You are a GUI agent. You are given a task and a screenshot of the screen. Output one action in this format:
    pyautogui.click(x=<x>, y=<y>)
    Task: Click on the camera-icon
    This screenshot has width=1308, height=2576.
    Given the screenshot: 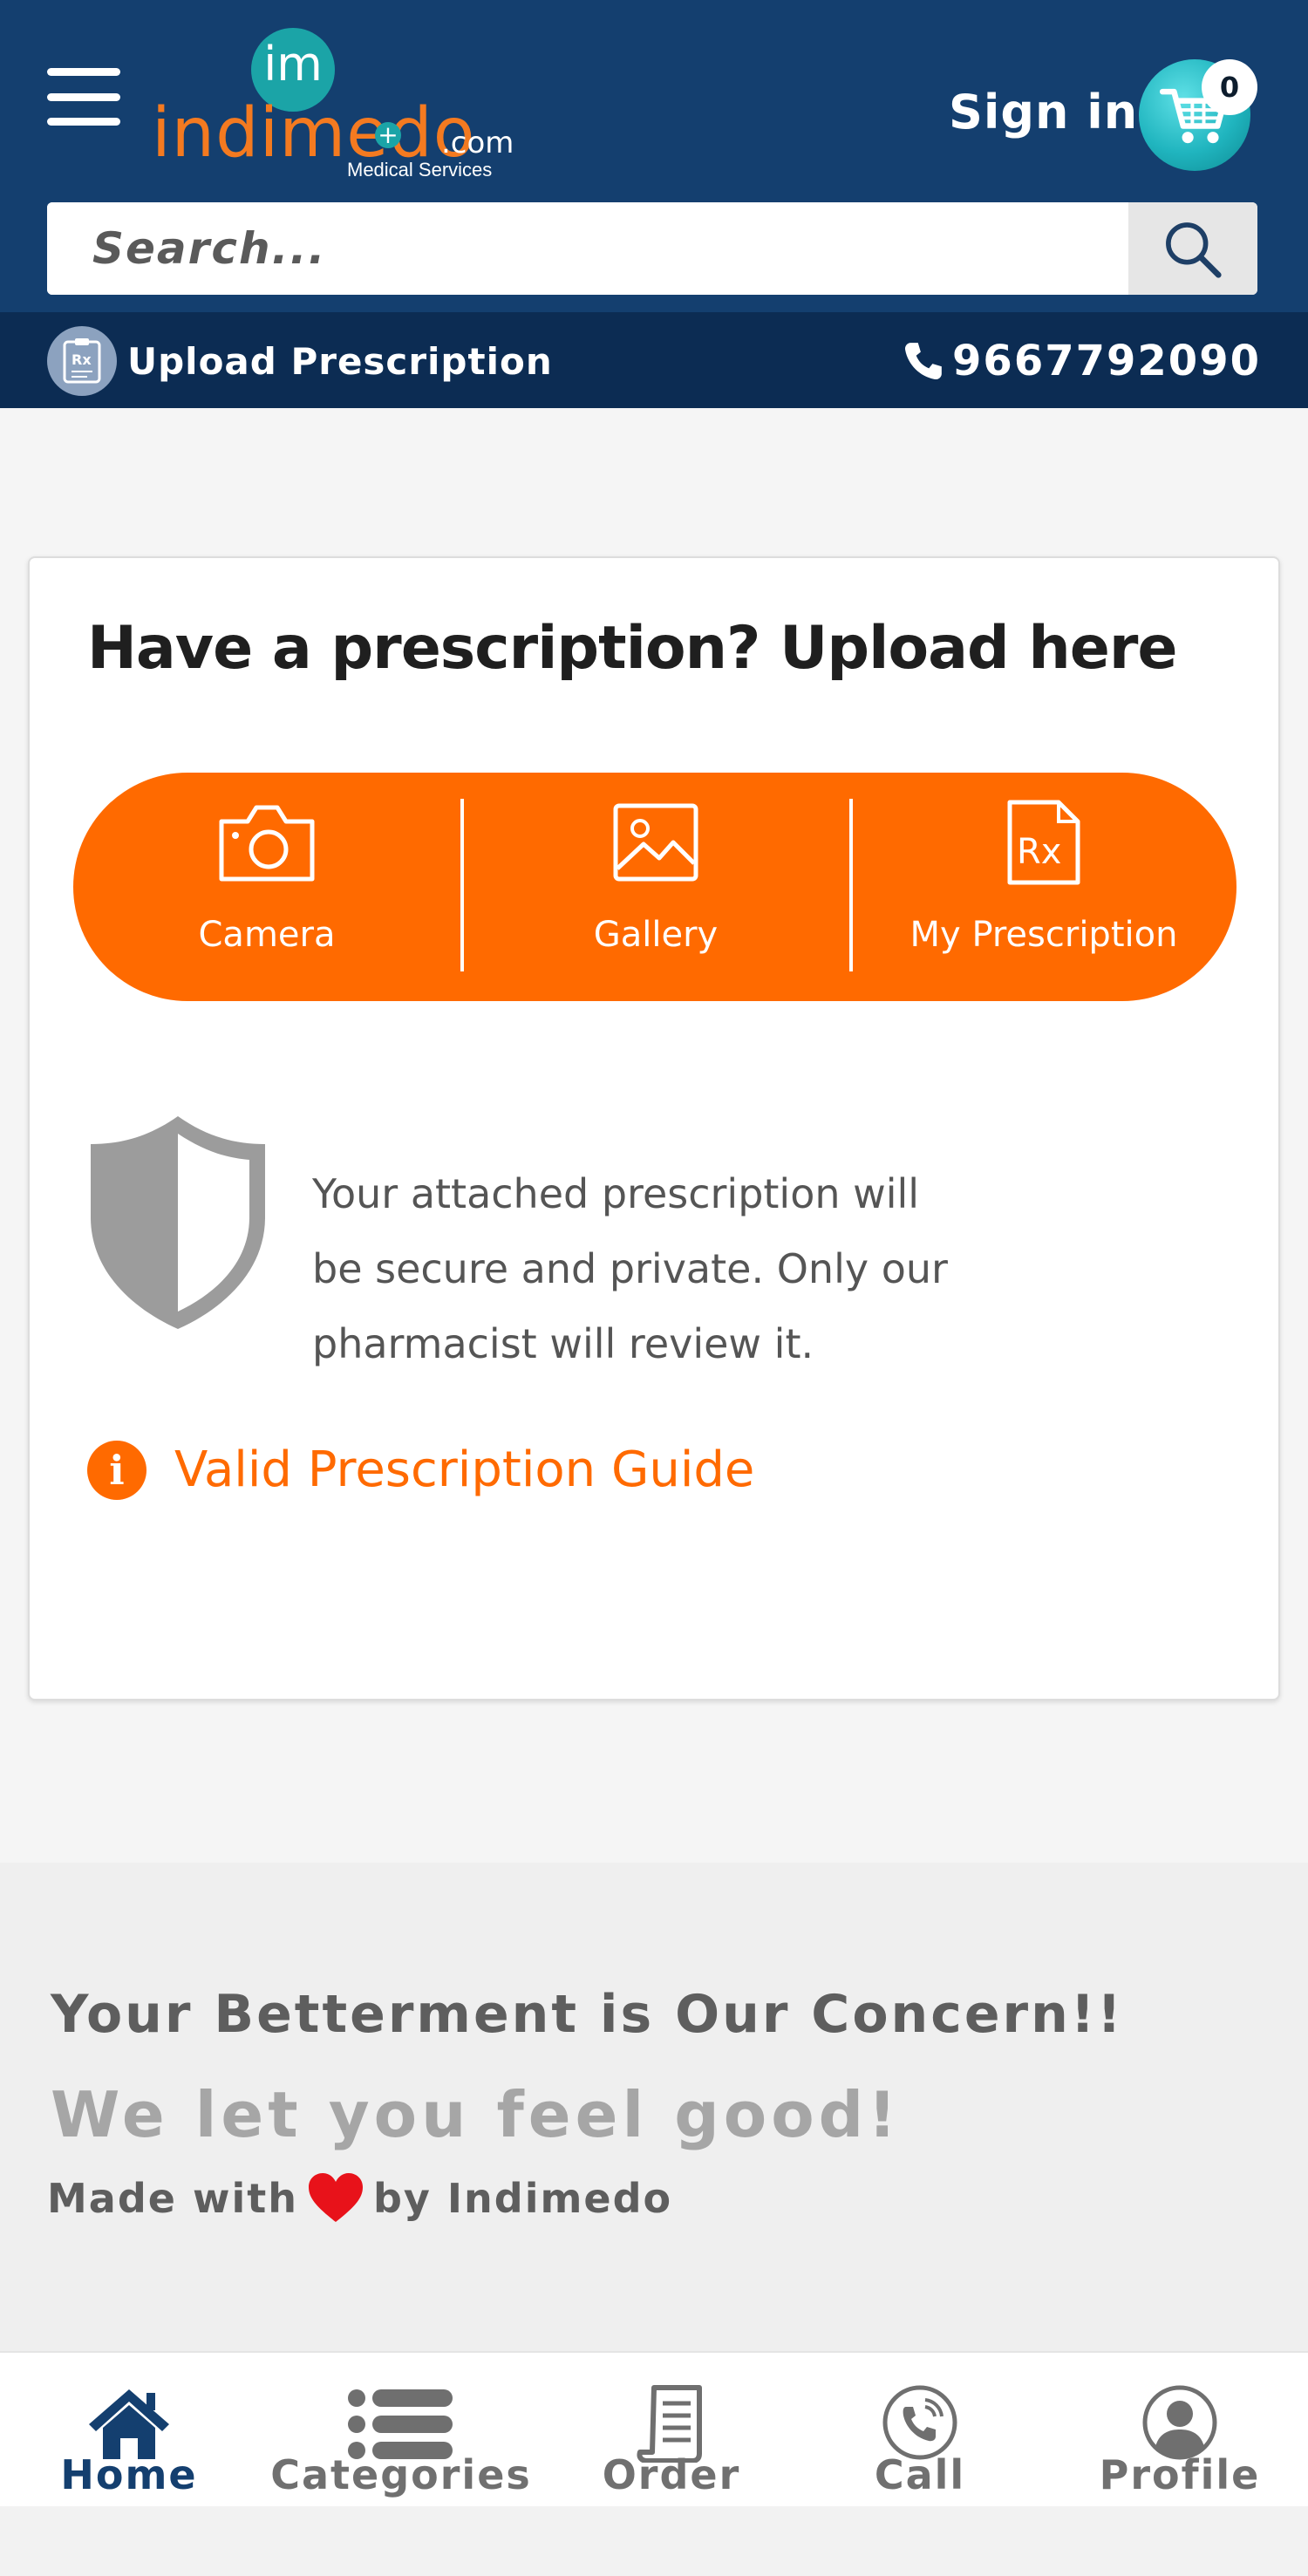 What is the action you would take?
    pyautogui.click(x=267, y=844)
    